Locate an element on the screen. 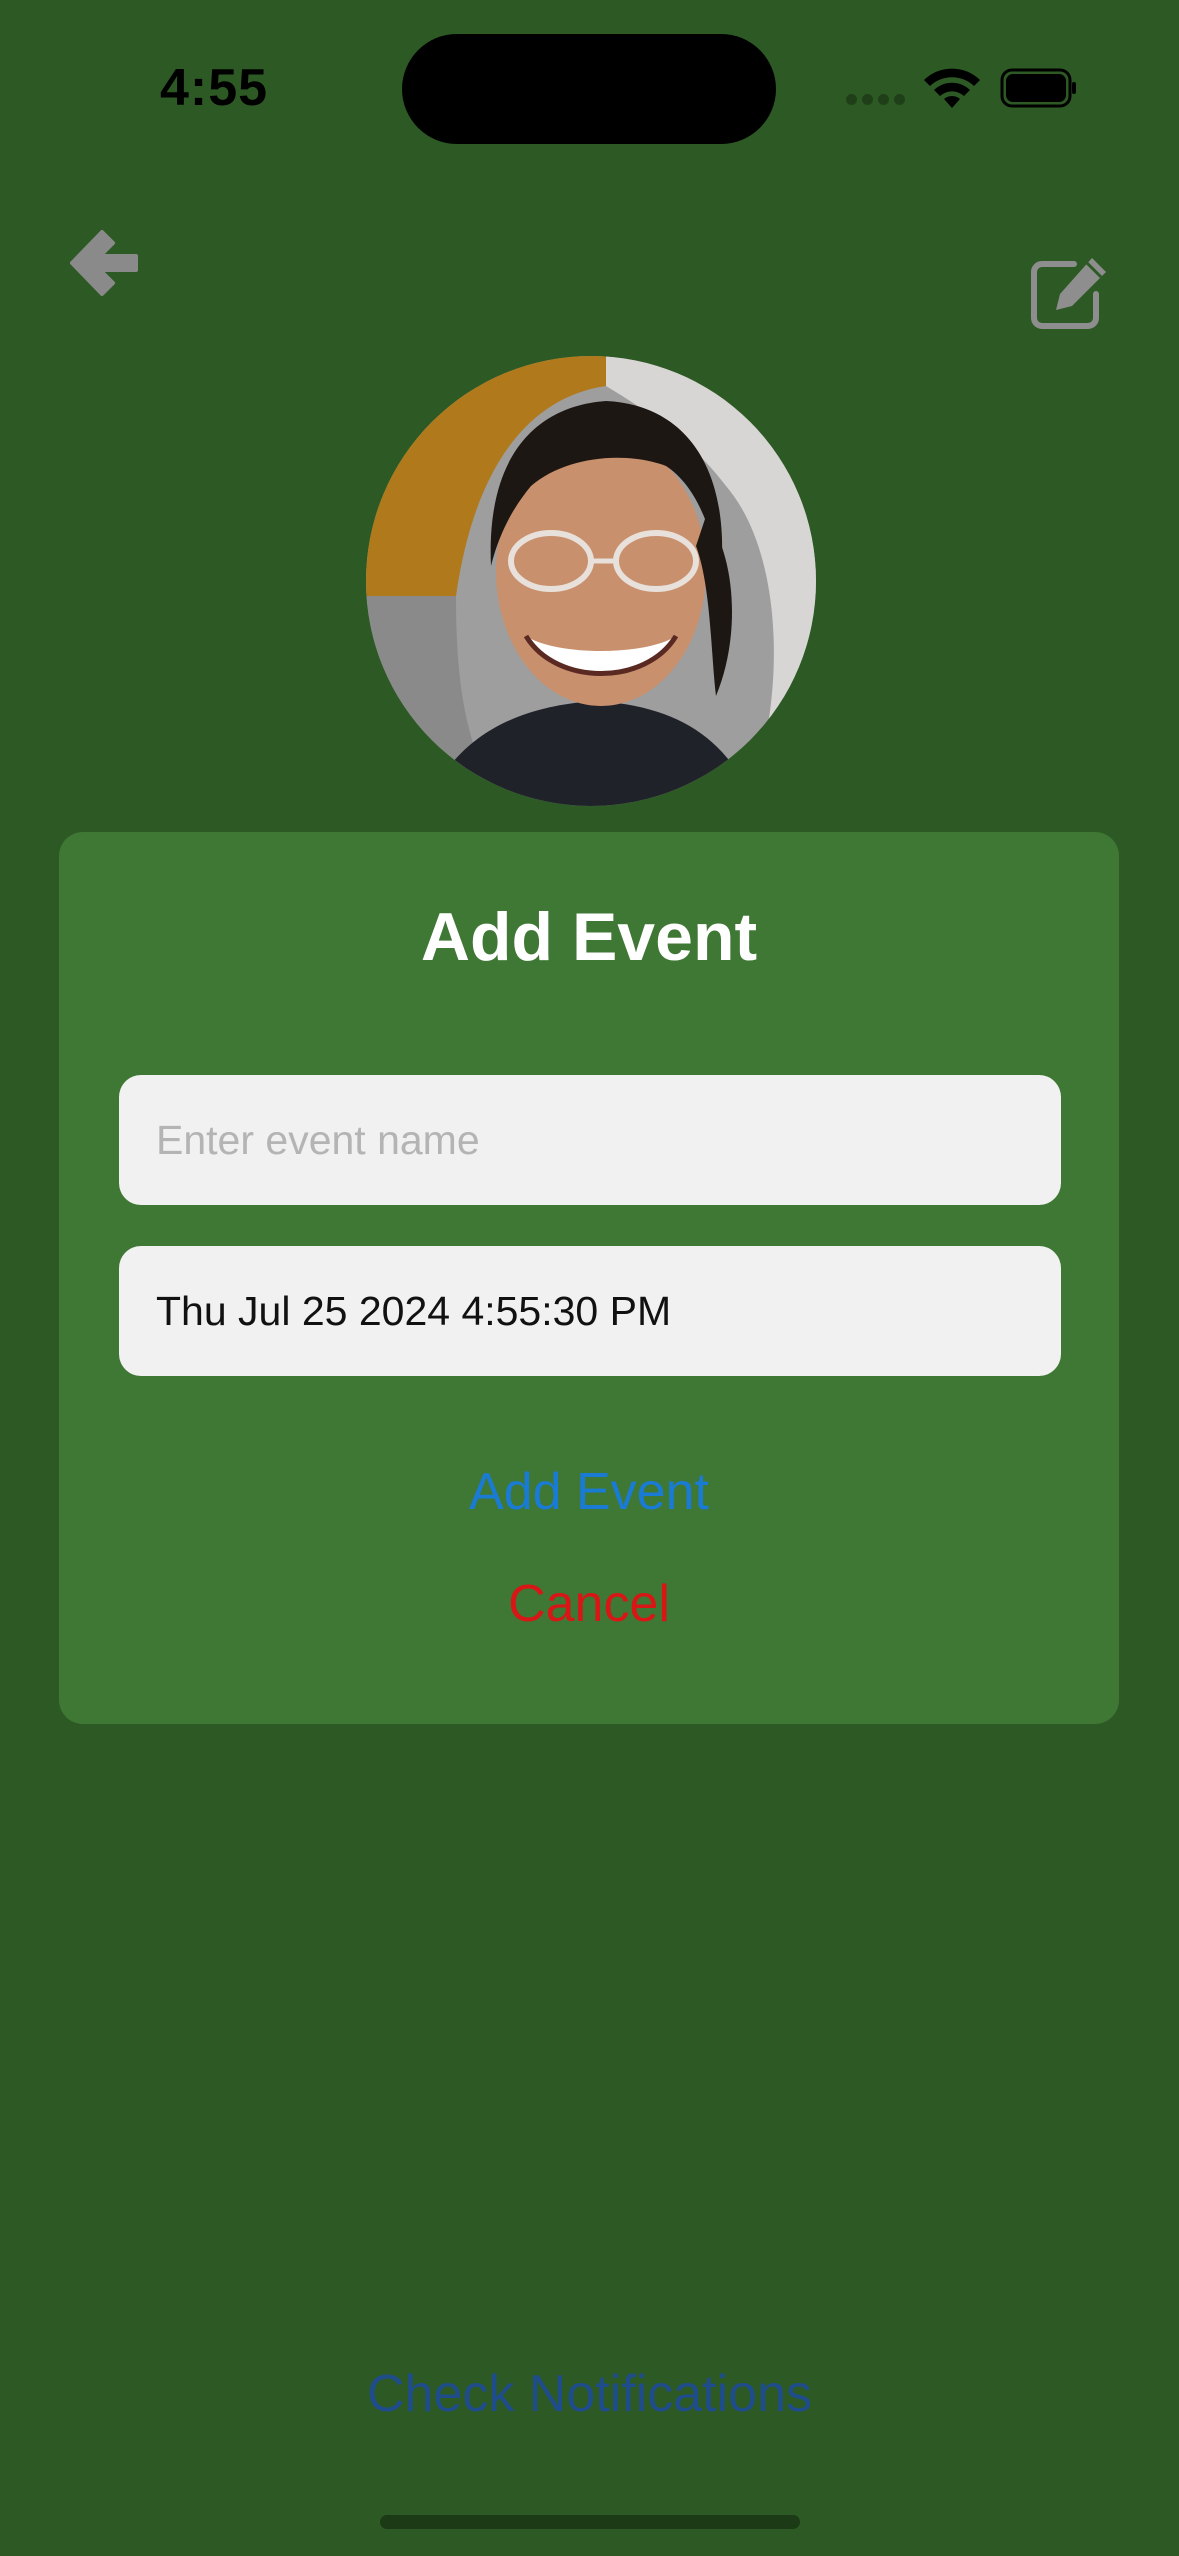 The height and width of the screenshot is (2556, 1179). modal-title: Add Event is located at coordinates (589, 937).